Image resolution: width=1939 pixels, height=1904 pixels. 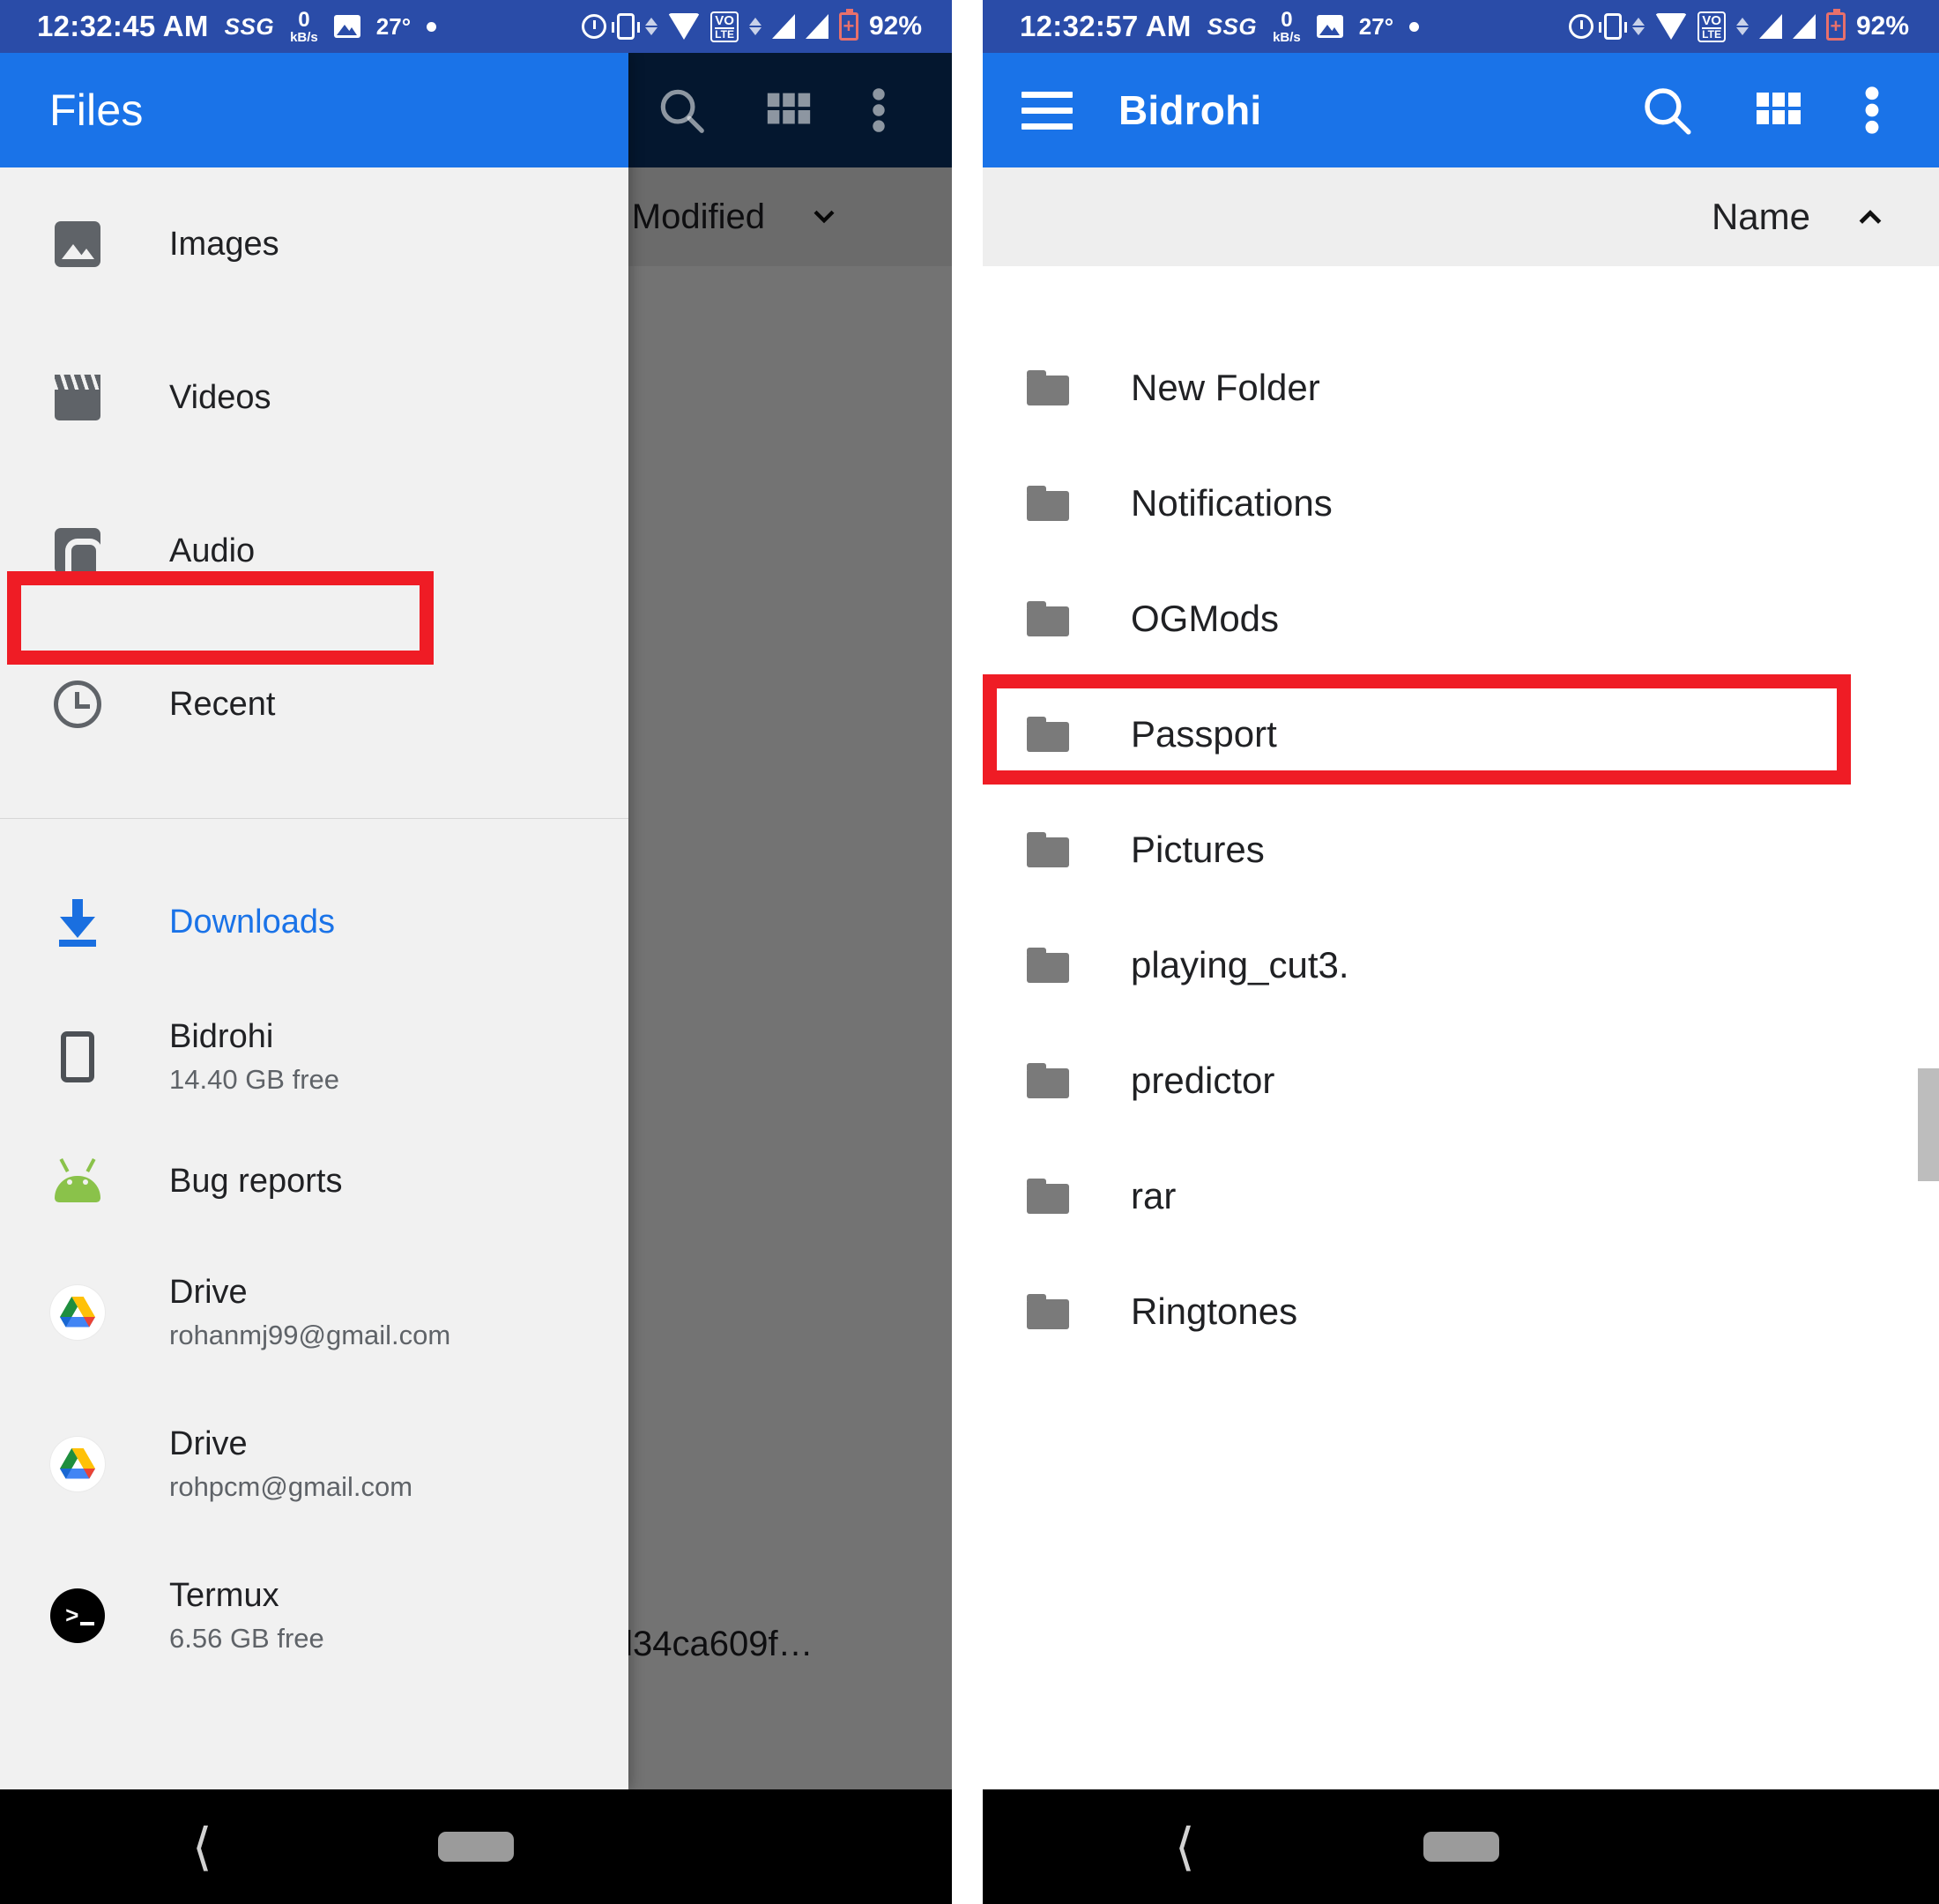 I want to click on sidebar-item-label: Videos, so click(x=220, y=397).